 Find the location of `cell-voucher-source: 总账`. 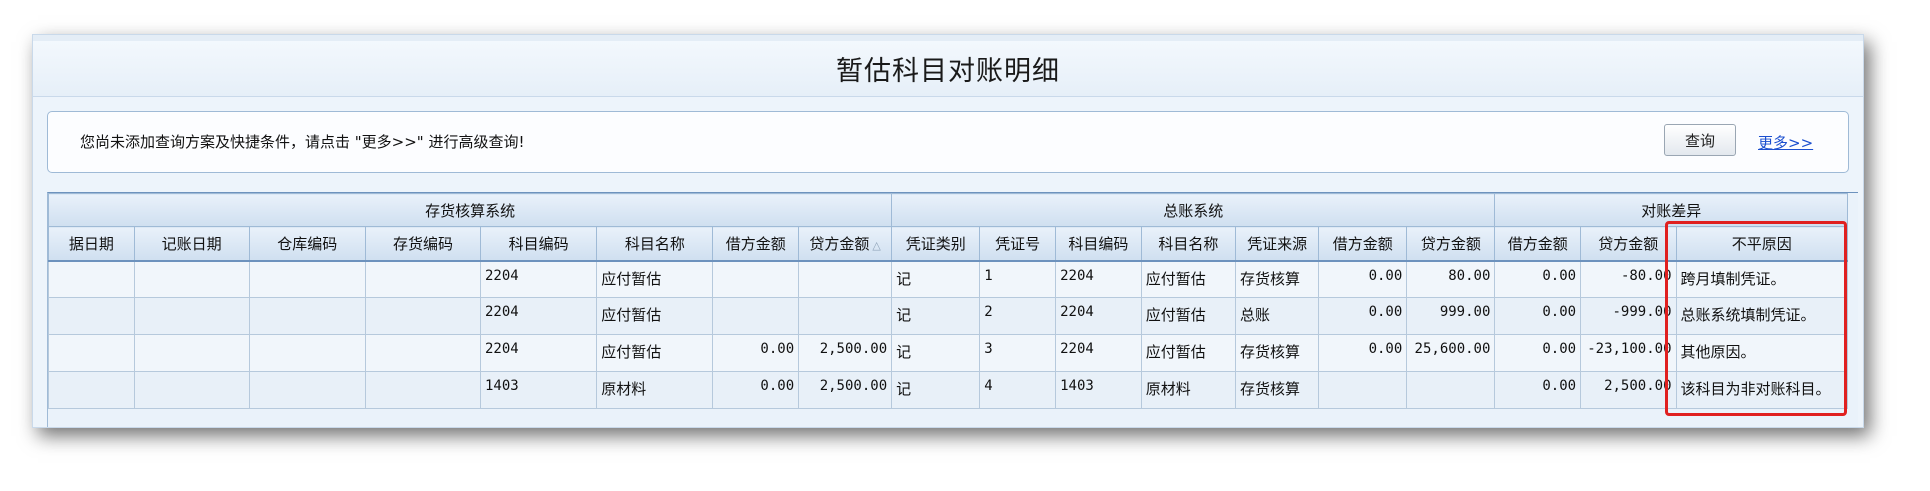

cell-voucher-source: 总账 is located at coordinates (1277, 316).